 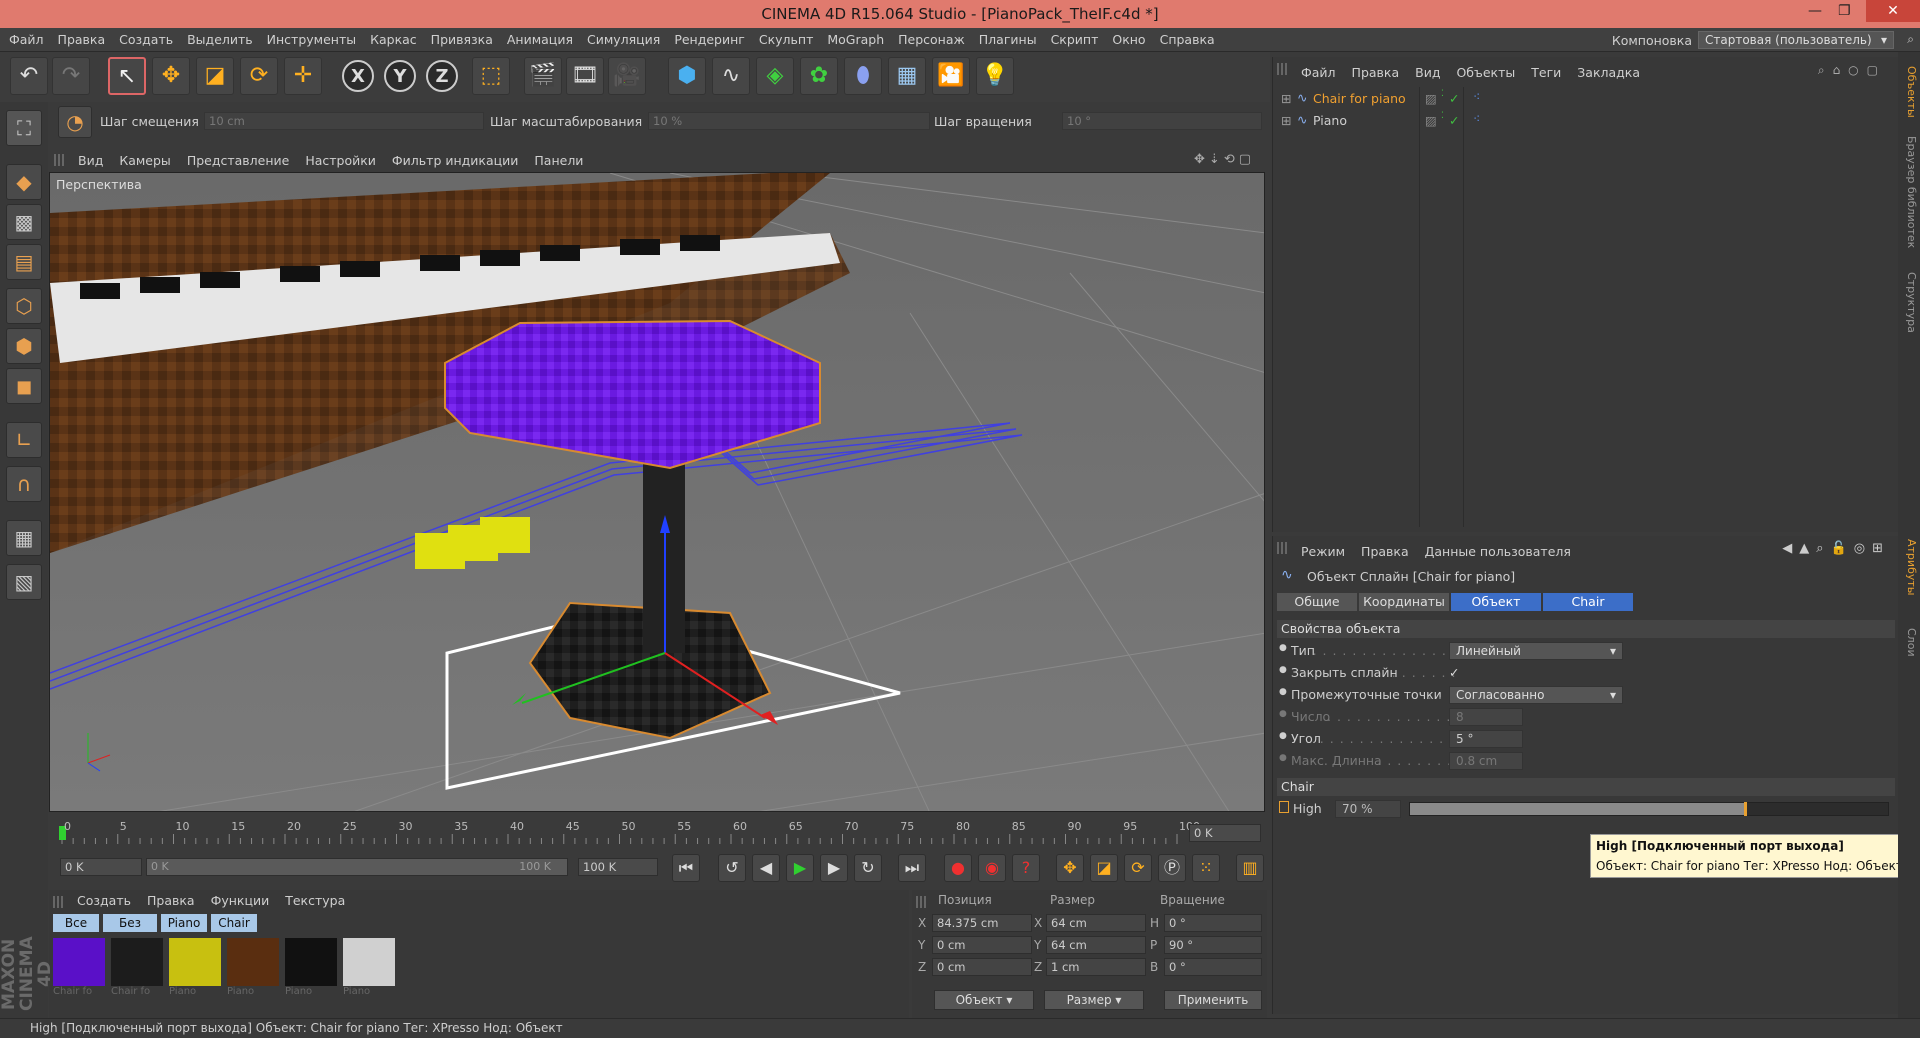 I want to click on axis-mode-button: ∟, so click(x=24, y=440).